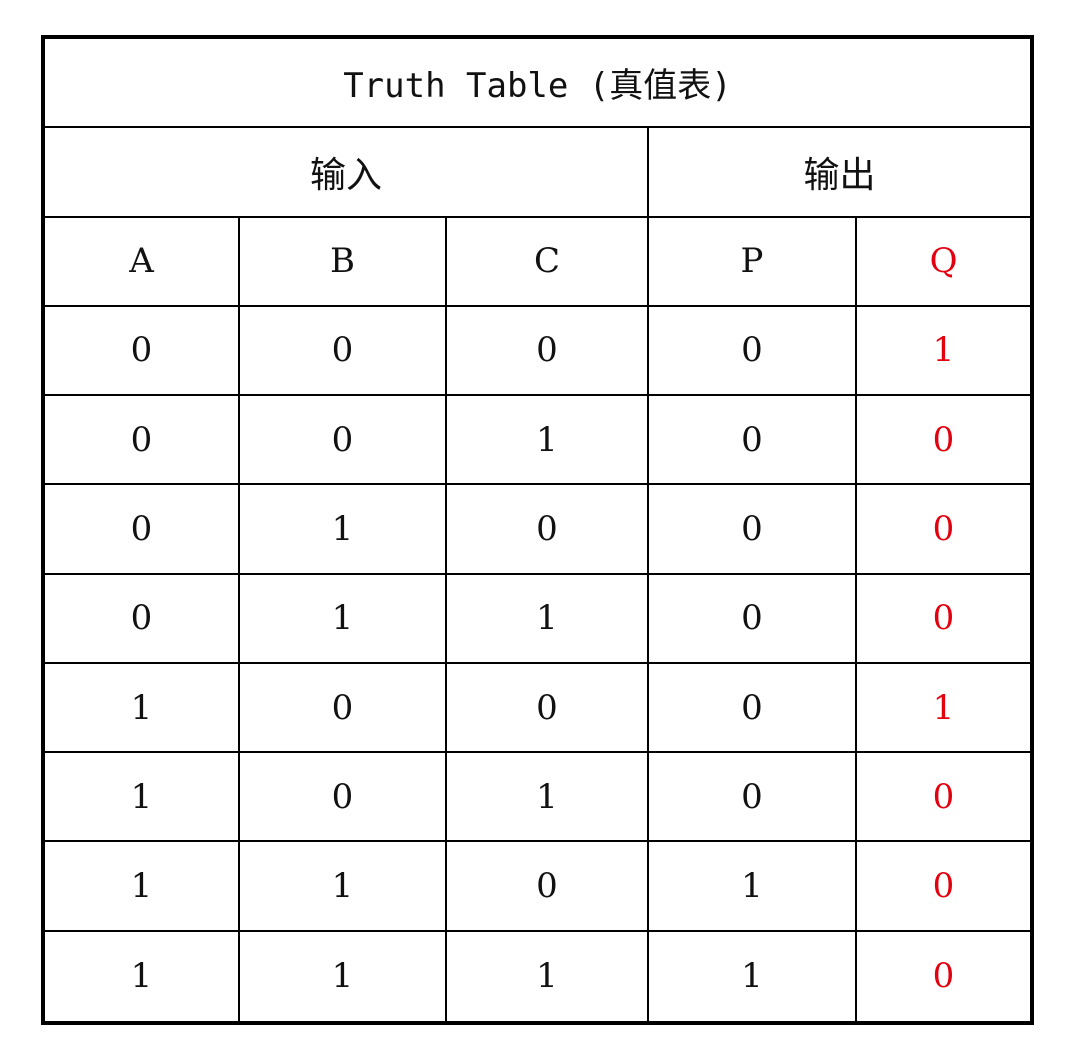  Describe the element at coordinates (943, 262) in the screenshot. I see `column-header-q: Q` at that location.